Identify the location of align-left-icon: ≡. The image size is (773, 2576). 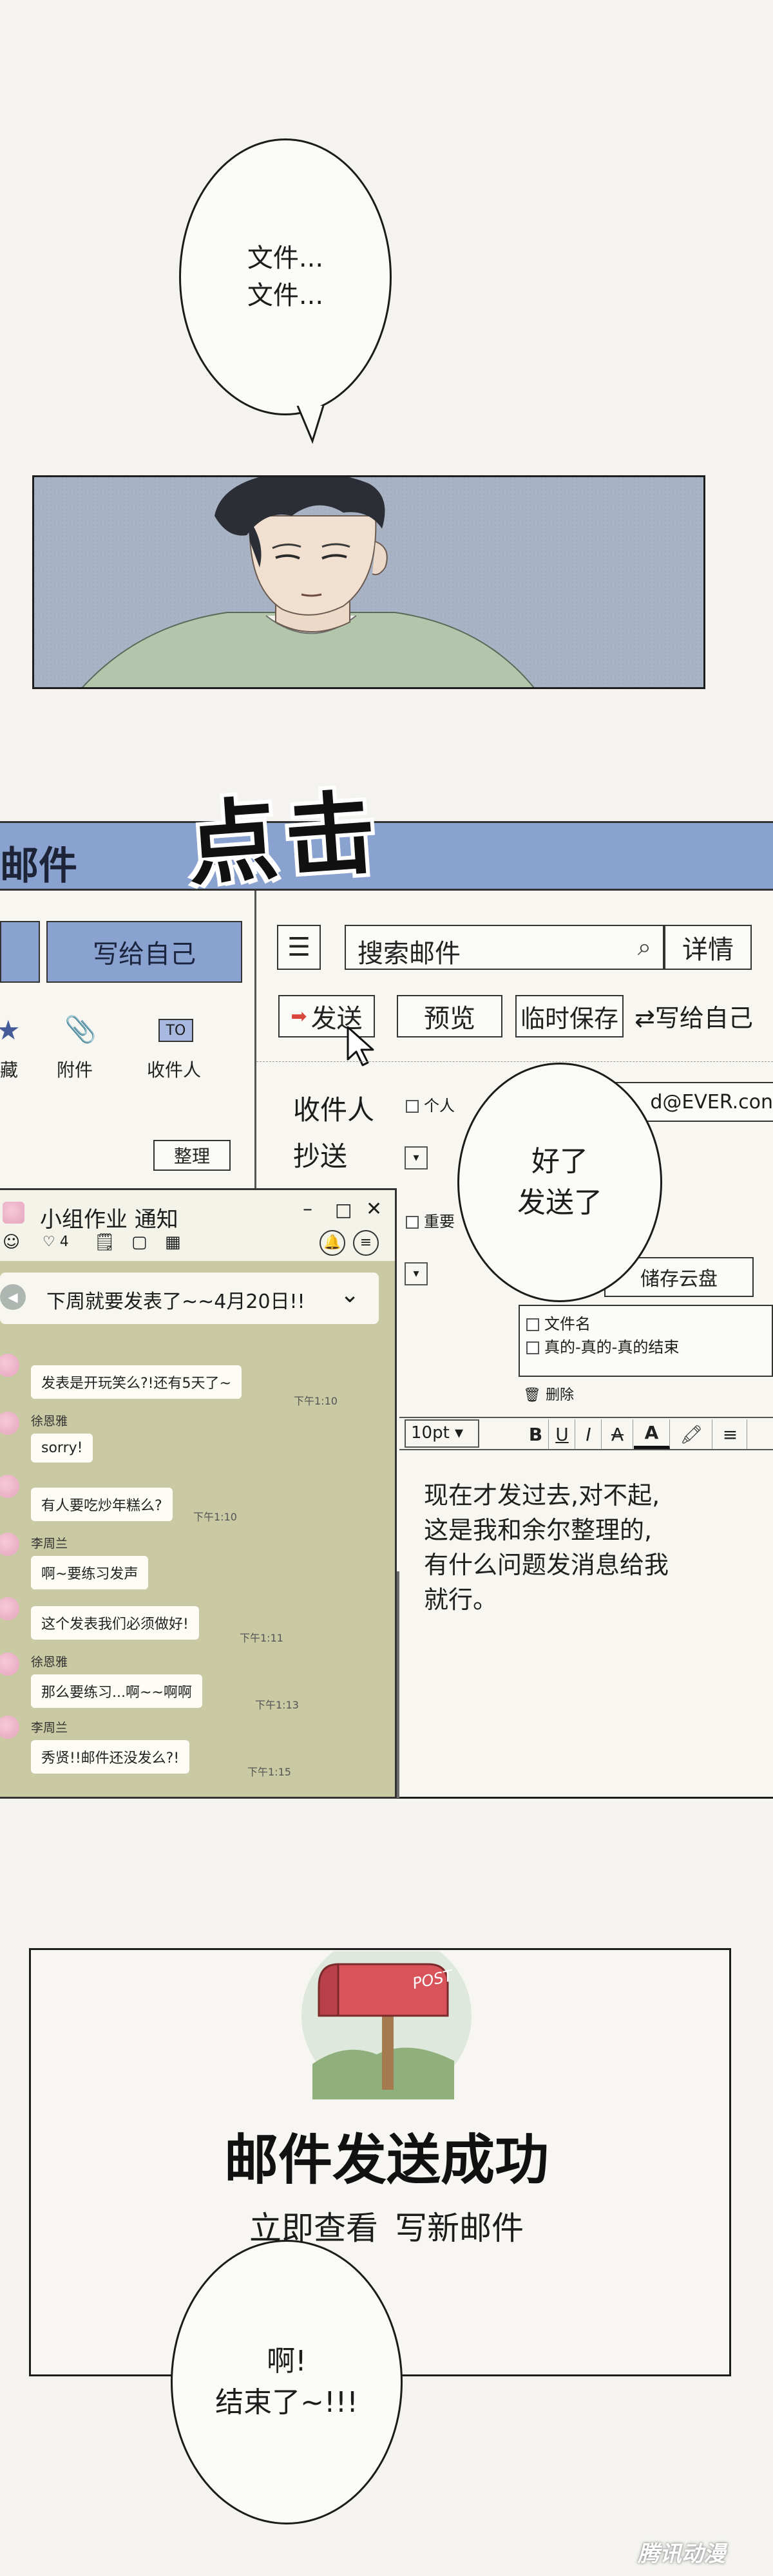
(730, 1434).